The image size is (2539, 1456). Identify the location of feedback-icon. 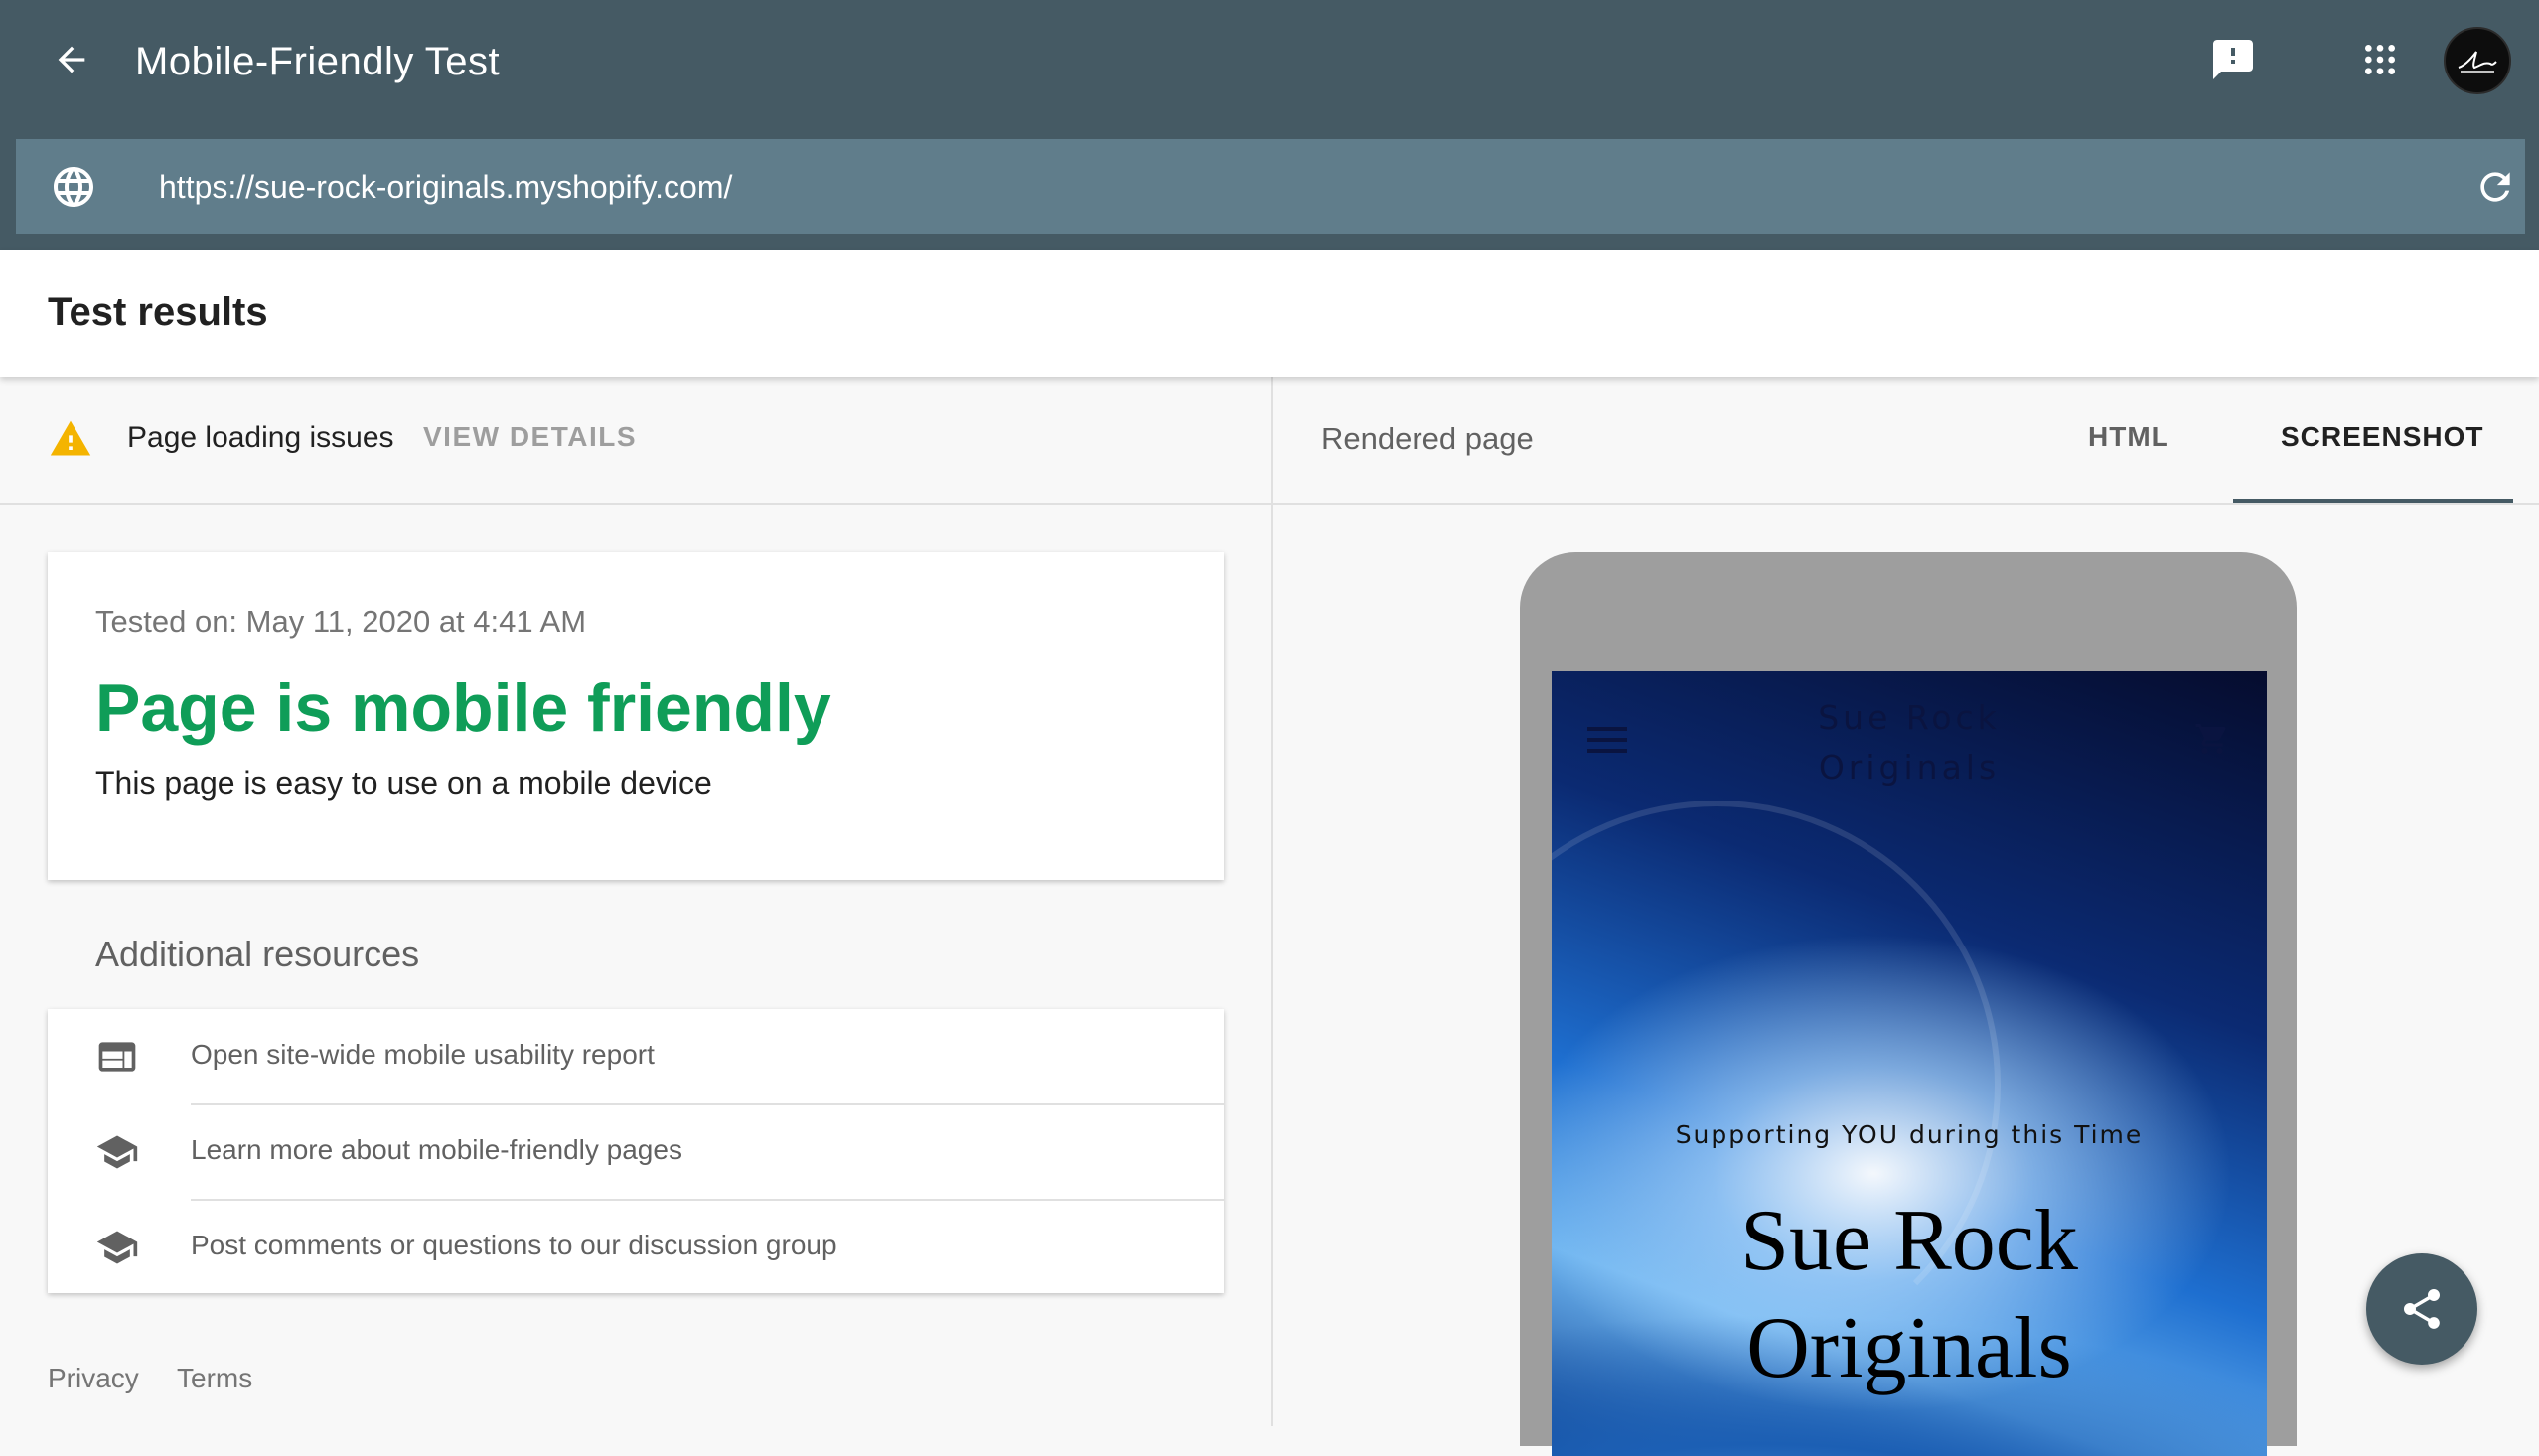
(2233, 59).